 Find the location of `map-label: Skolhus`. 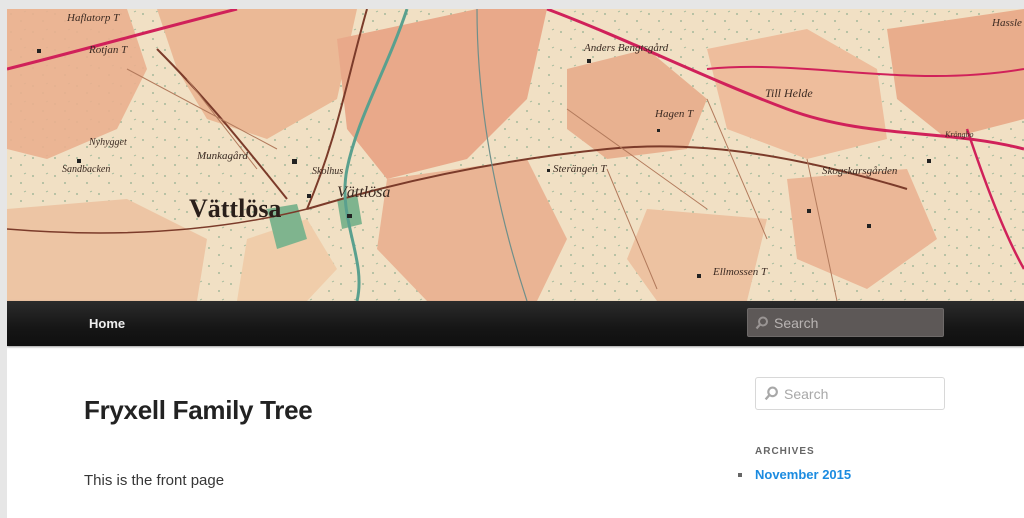

map-label: Skolhus is located at coordinates (327, 171).